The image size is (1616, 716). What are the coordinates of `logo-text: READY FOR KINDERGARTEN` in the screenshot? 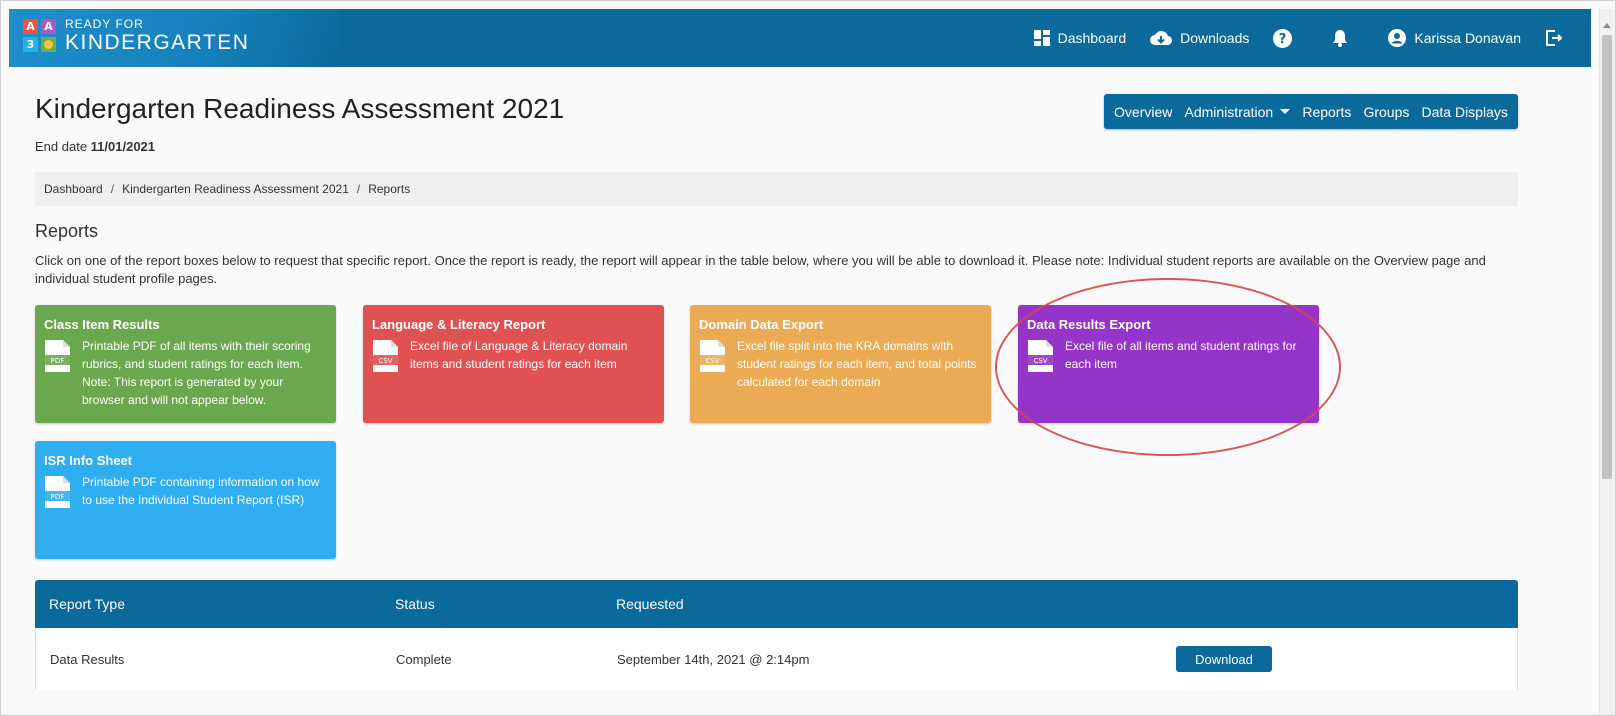 It's located at (157, 35).